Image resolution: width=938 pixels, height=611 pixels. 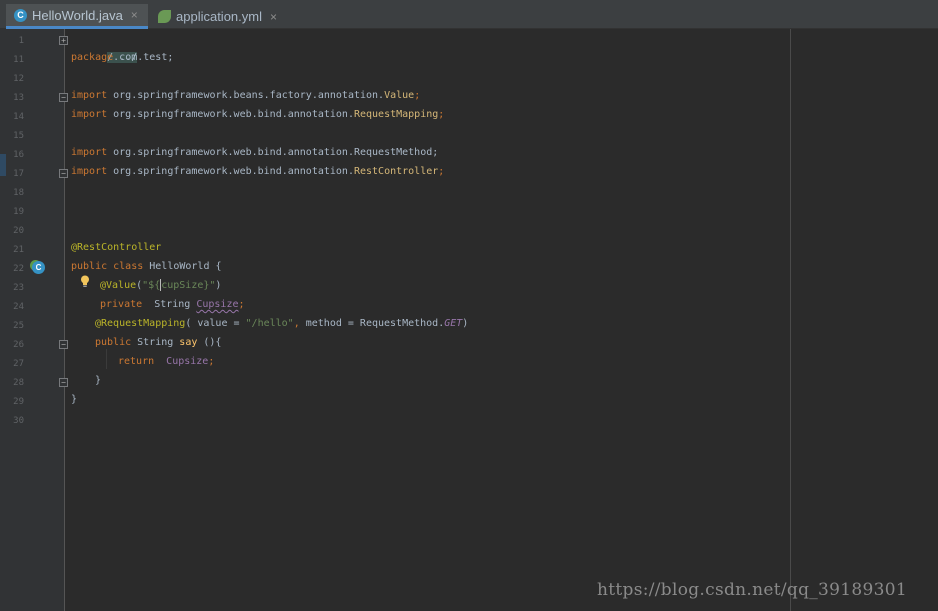 I want to click on tab-application-yml: application.yml ×, so click(x=218, y=16).